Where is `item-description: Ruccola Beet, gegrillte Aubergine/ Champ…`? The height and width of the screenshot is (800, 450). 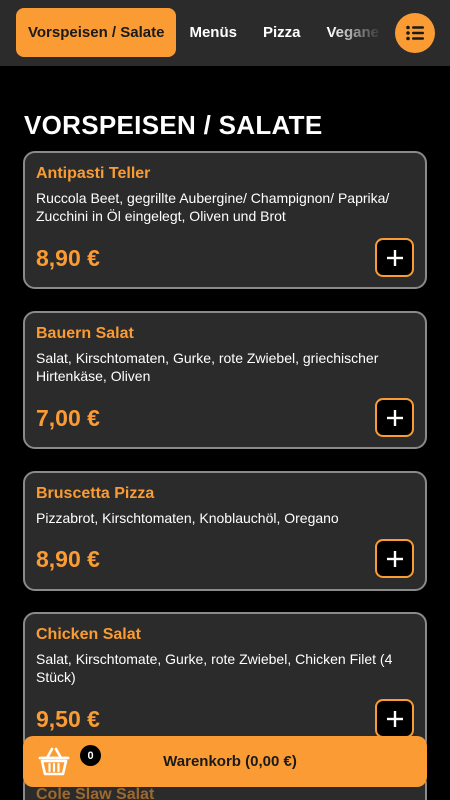 item-description: Ruccola Beet, gegrillte Aubergine/ Champ… is located at coordinates (213, 207).